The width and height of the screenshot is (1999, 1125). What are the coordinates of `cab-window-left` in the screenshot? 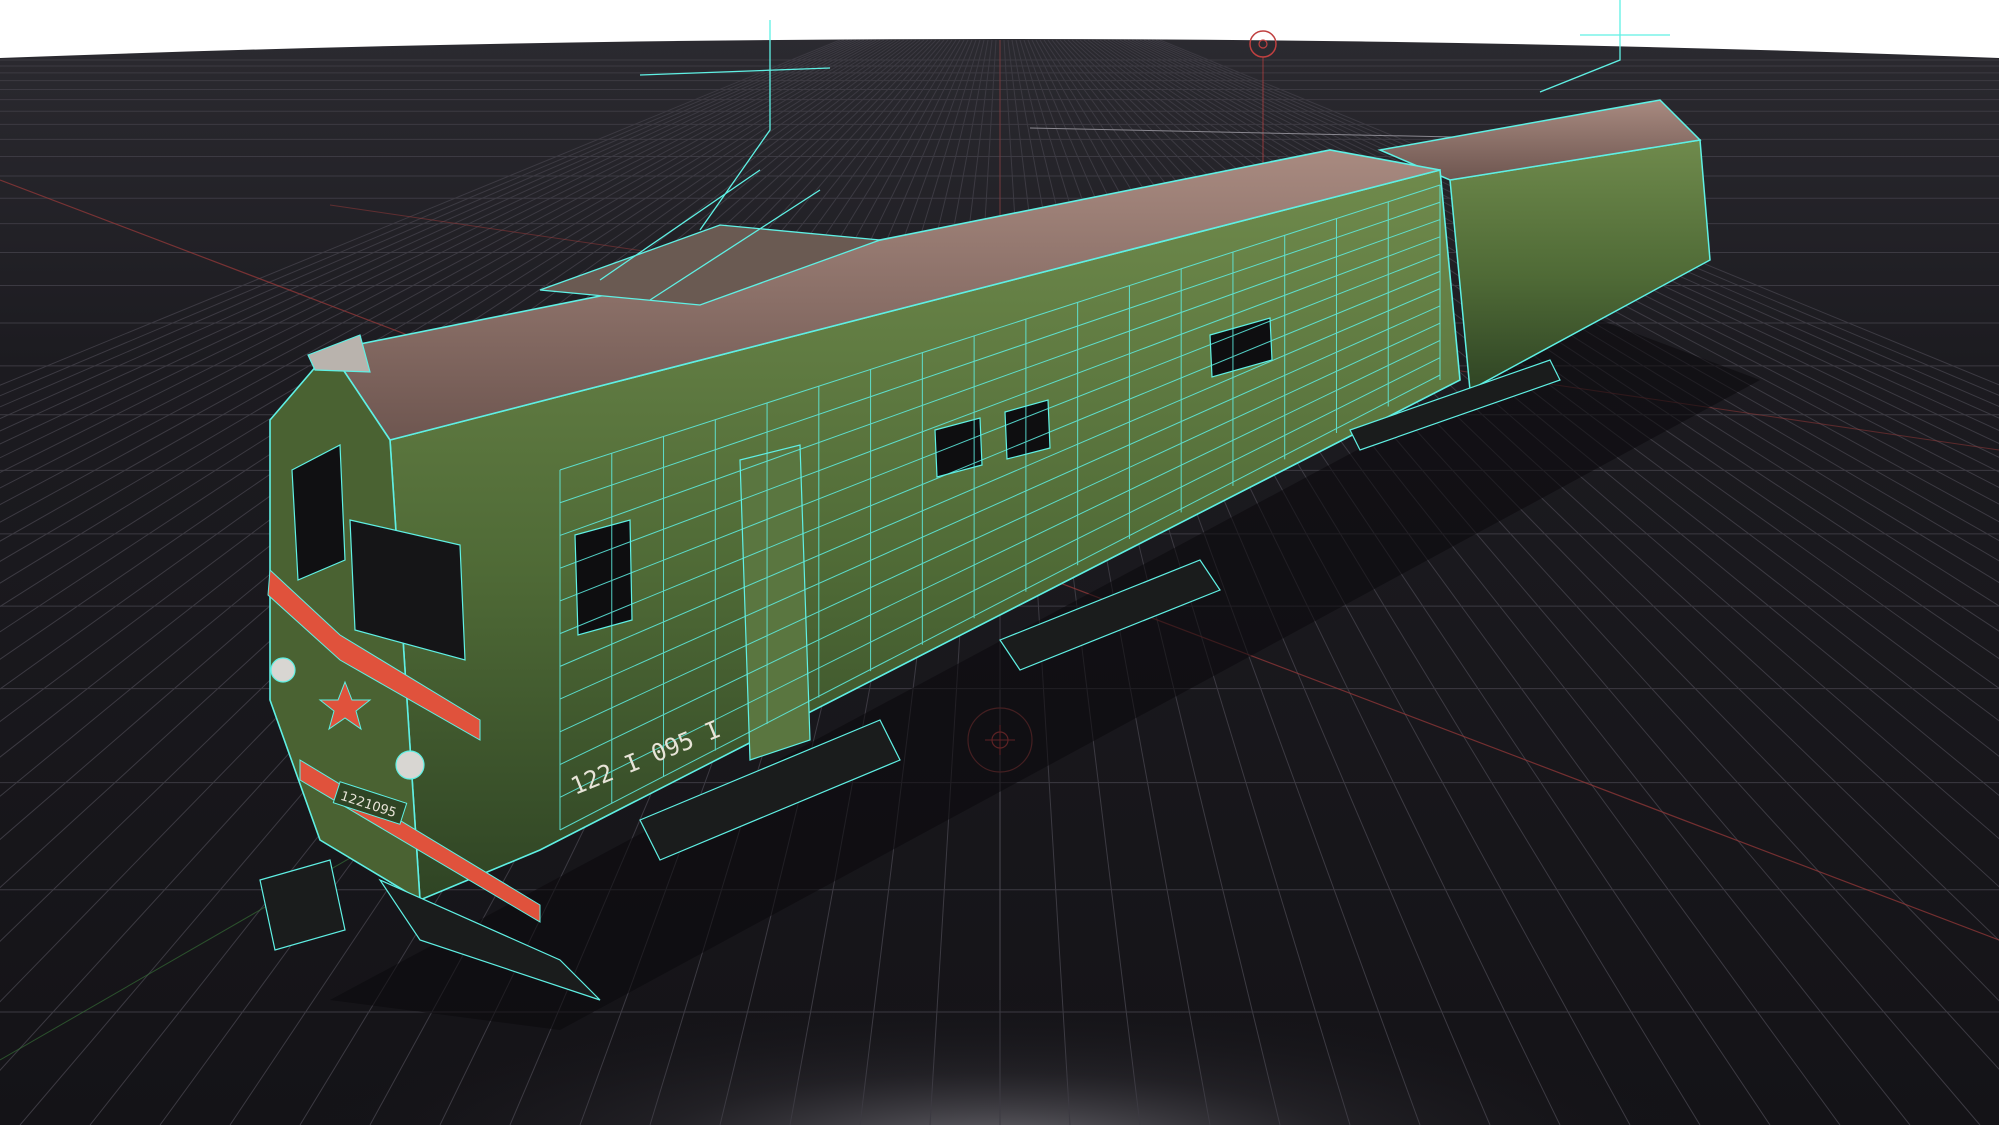 It's located at (318, 512).